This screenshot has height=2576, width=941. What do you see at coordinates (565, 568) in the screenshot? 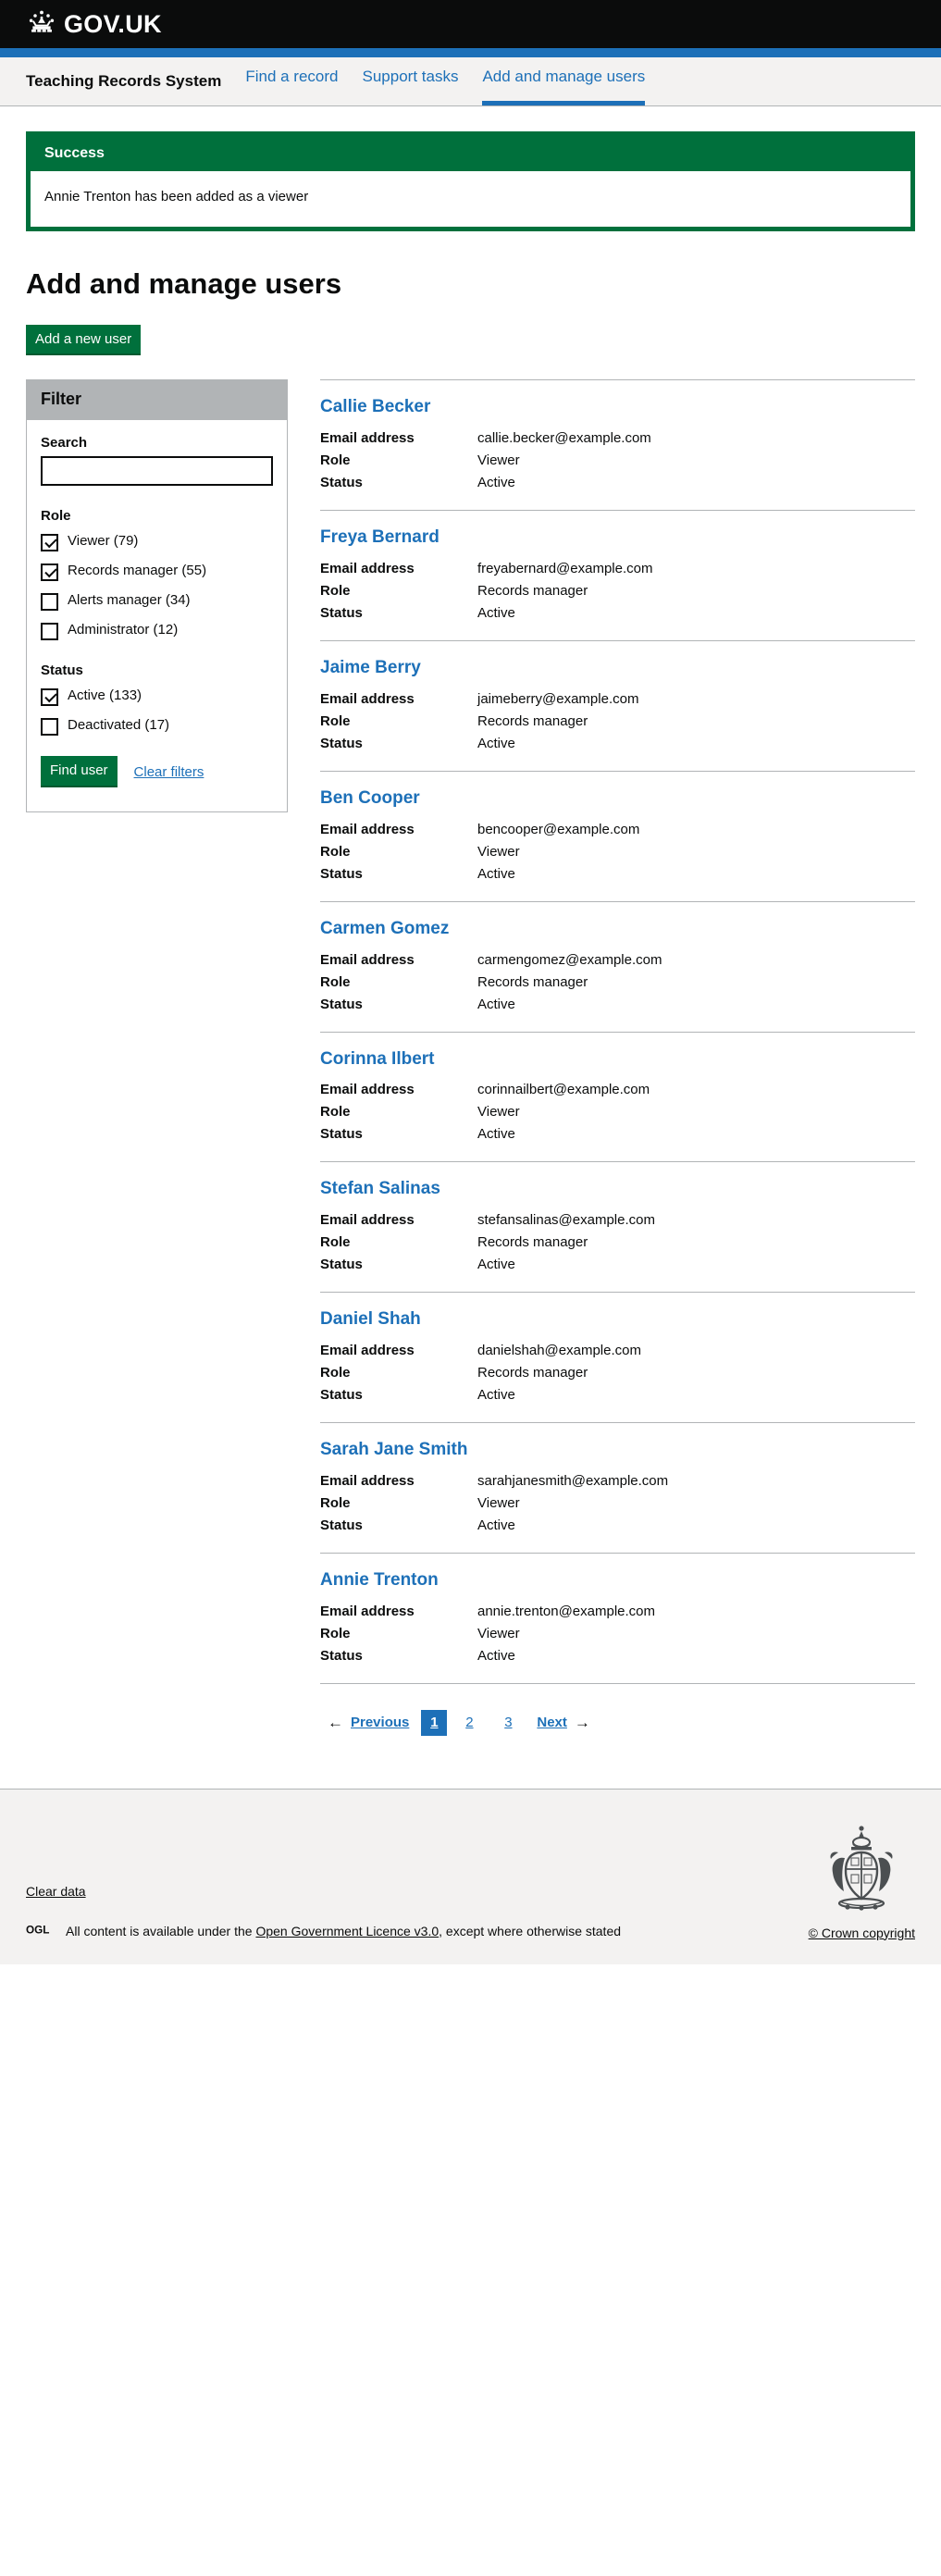
I see `email-value: freyabernard@example.com` at bounding box center [565, 568].